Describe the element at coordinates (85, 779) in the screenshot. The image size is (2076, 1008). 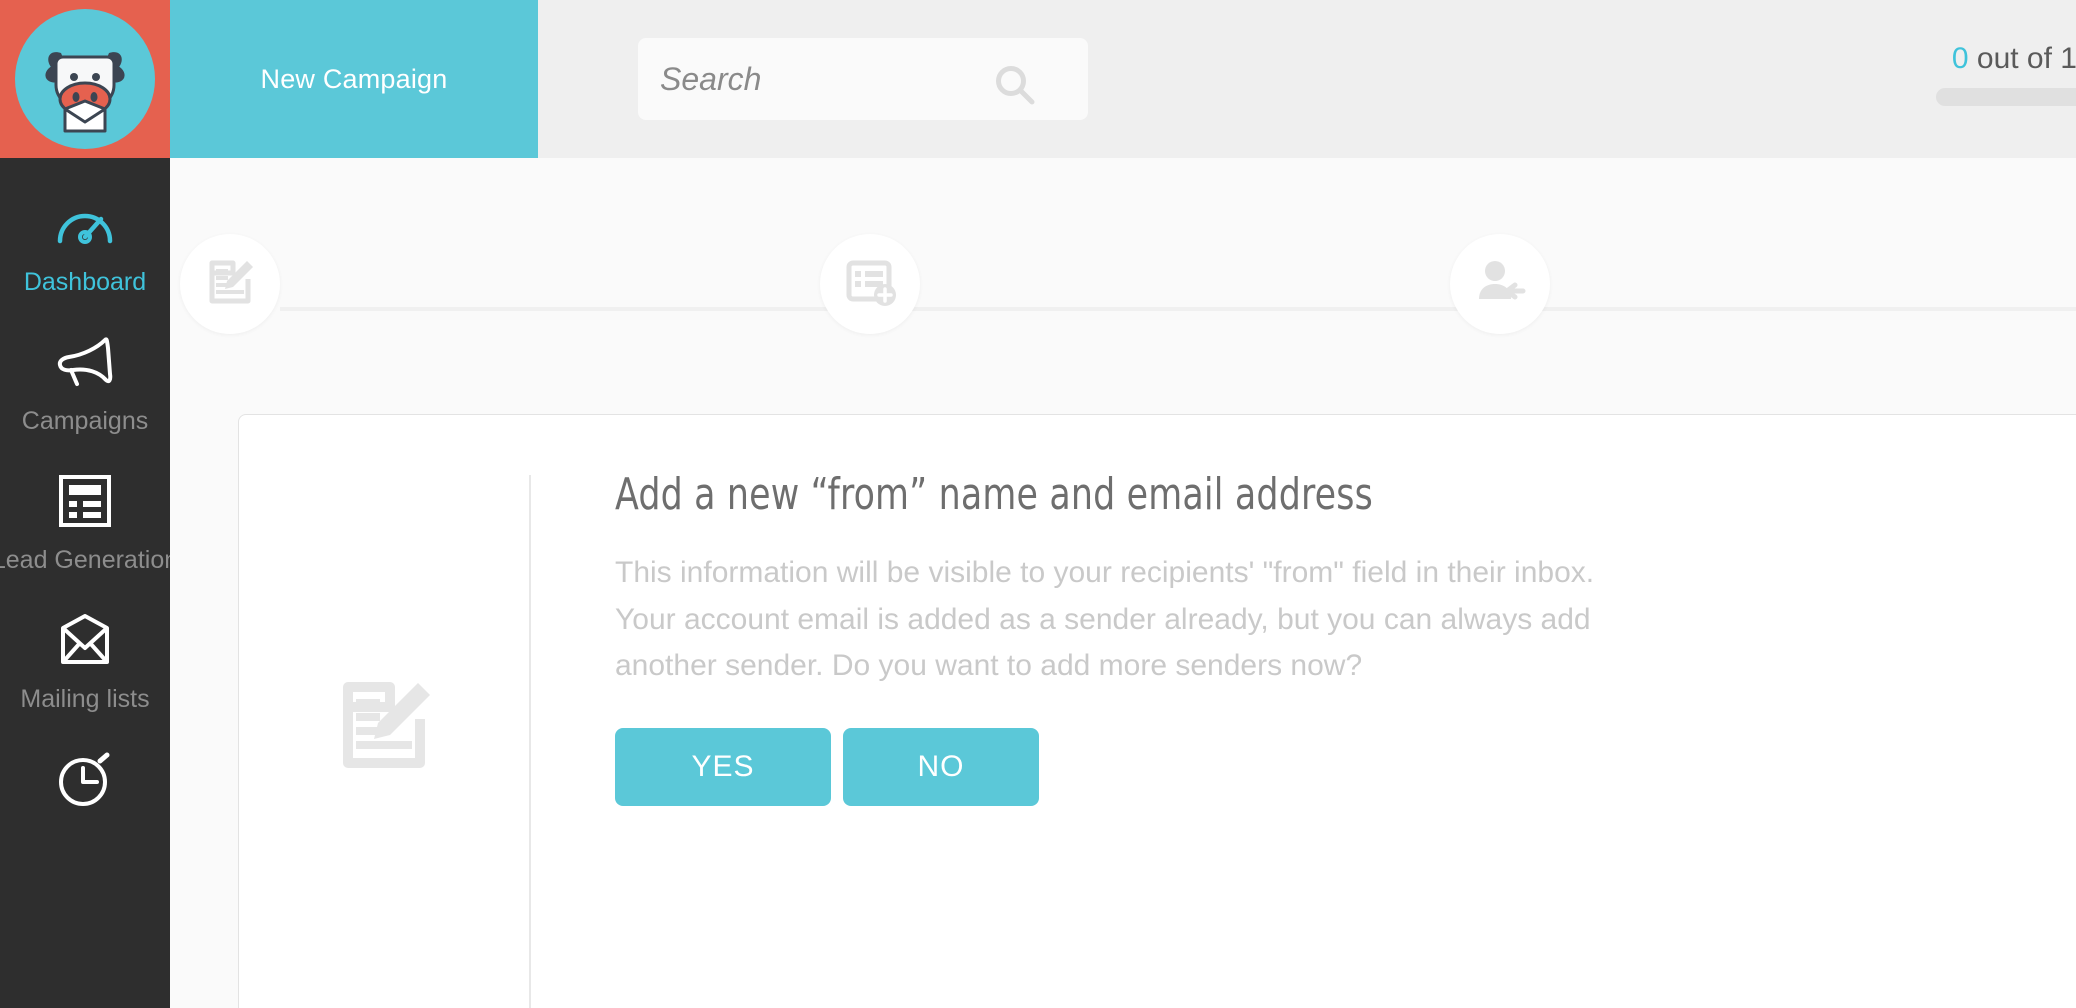
I see `stopwatch-icon` at that location.